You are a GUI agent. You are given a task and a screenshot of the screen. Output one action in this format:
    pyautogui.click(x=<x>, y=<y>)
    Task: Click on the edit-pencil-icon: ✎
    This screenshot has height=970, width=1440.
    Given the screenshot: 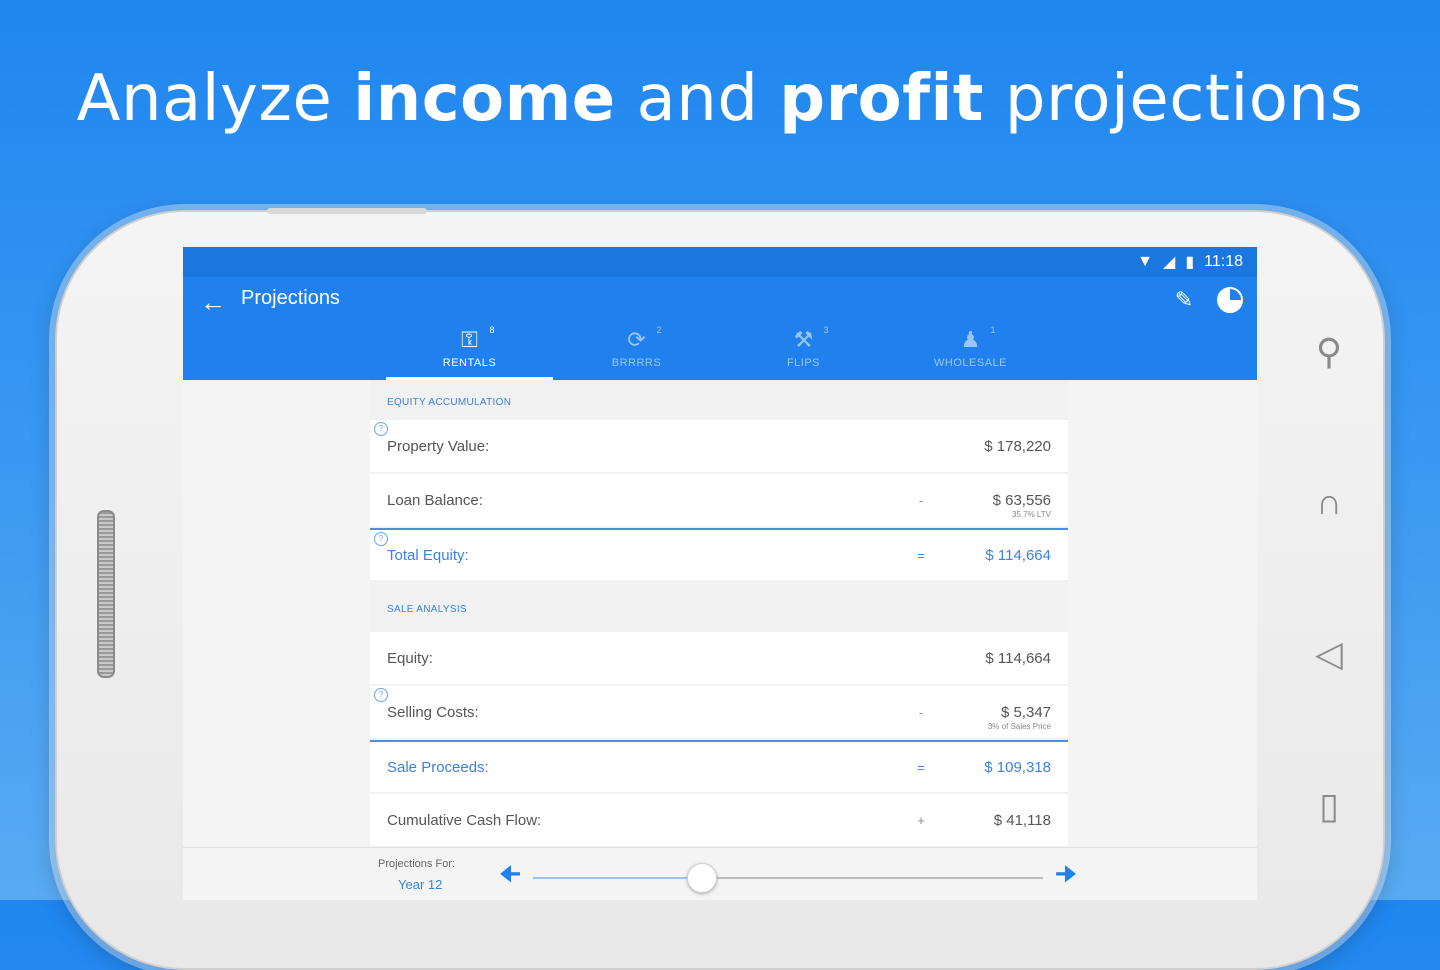 What is the action you would take?
    pyautogui.click(x=1184, y=300)
    